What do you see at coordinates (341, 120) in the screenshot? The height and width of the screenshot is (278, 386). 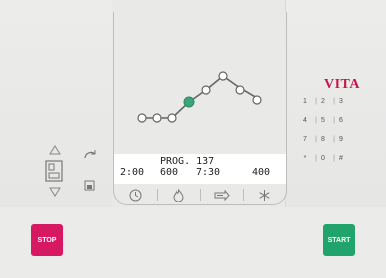 I see `key-6: 6` at bounding box center [341, 120].